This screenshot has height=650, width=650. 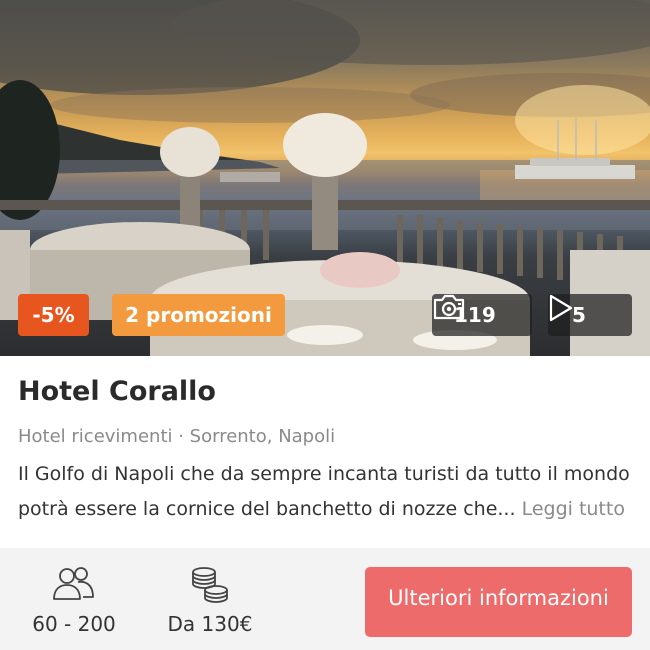 I want to click on venue-meta: Hotel ricevimenti · Sorrento, Napoli, so click(x=177, y=436).